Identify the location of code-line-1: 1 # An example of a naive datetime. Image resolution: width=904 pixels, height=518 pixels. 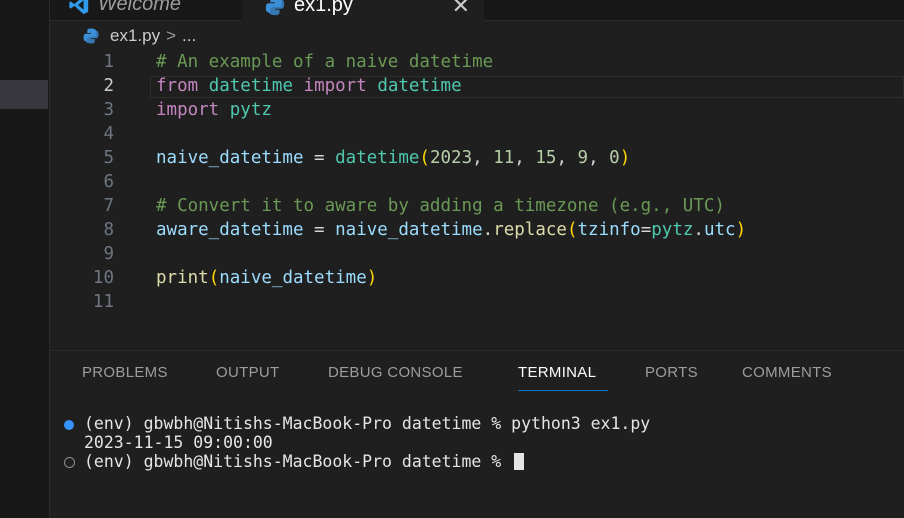
(477, 62).